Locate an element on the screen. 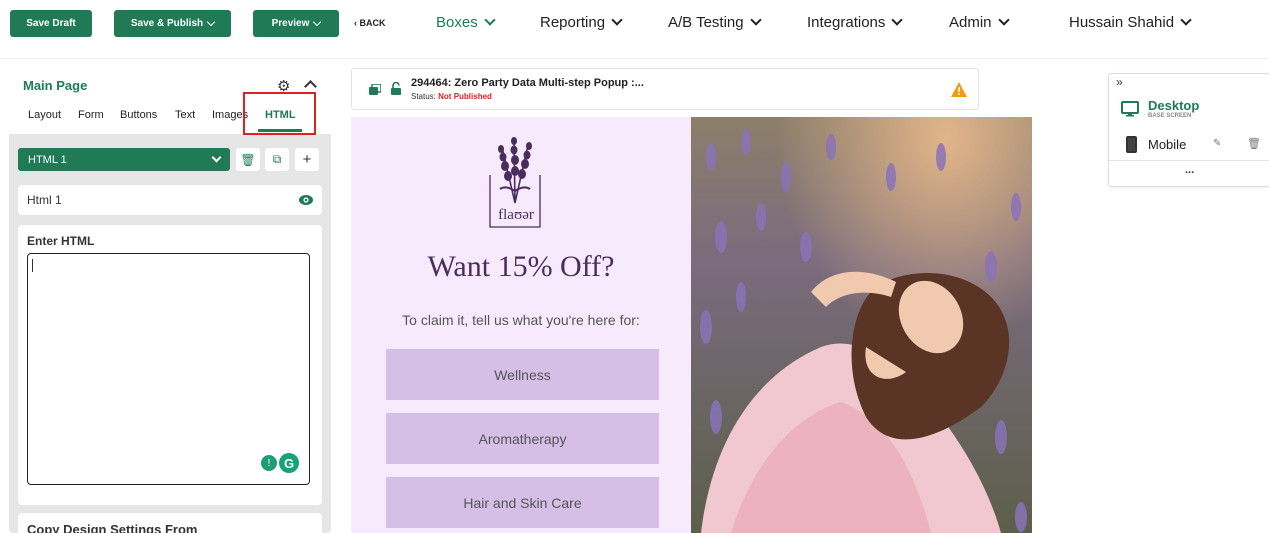 The width and height of the screenshot is (1269, 533). nav-admin-label: Admin is located at coordinates (970, 22).